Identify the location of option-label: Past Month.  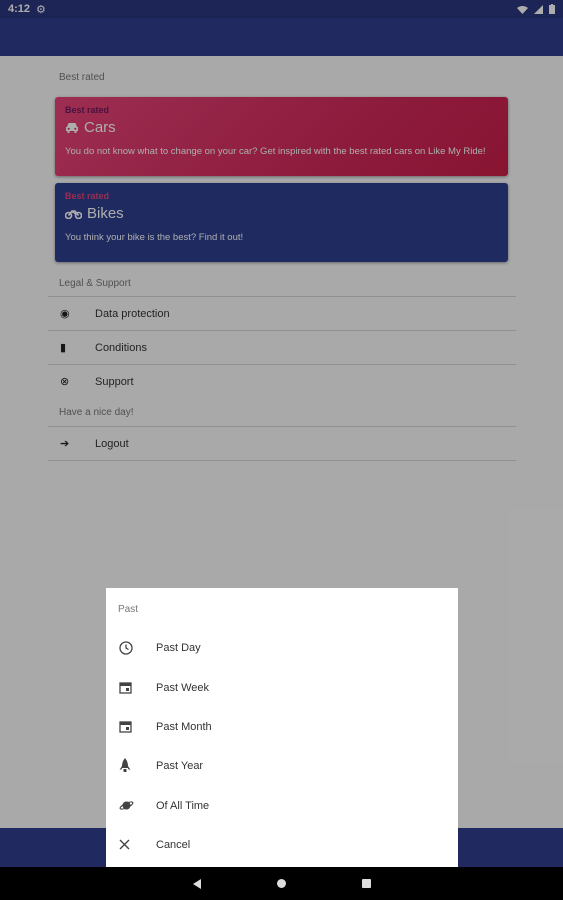
(184, 726).